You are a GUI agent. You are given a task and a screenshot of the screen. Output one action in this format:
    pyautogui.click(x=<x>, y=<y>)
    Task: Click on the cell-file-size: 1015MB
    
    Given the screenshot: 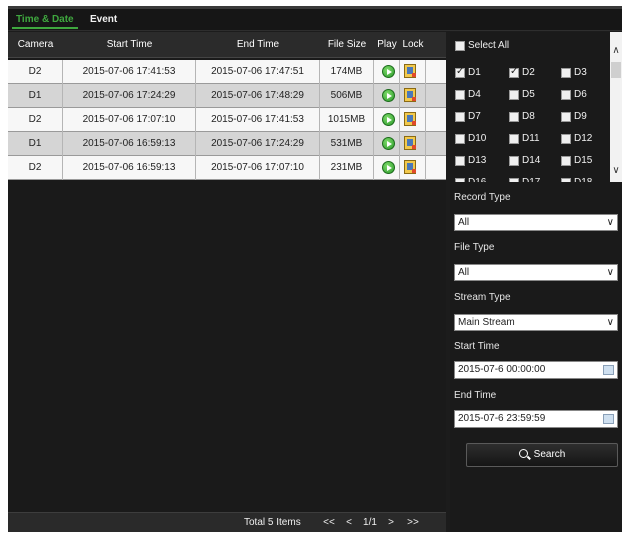 What is the action you would take?
    pyautogui.click(x=347, y=120)
    